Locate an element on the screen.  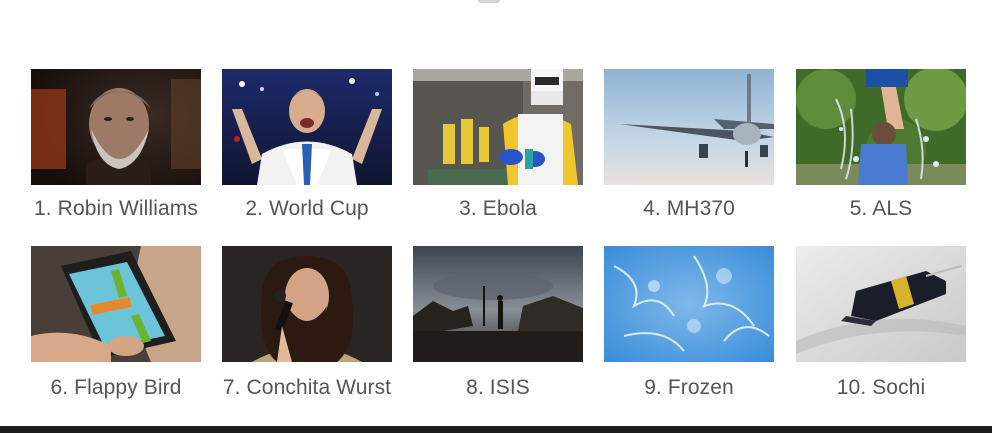
health-worker-photo-icon is located at coordinates (498, 127).